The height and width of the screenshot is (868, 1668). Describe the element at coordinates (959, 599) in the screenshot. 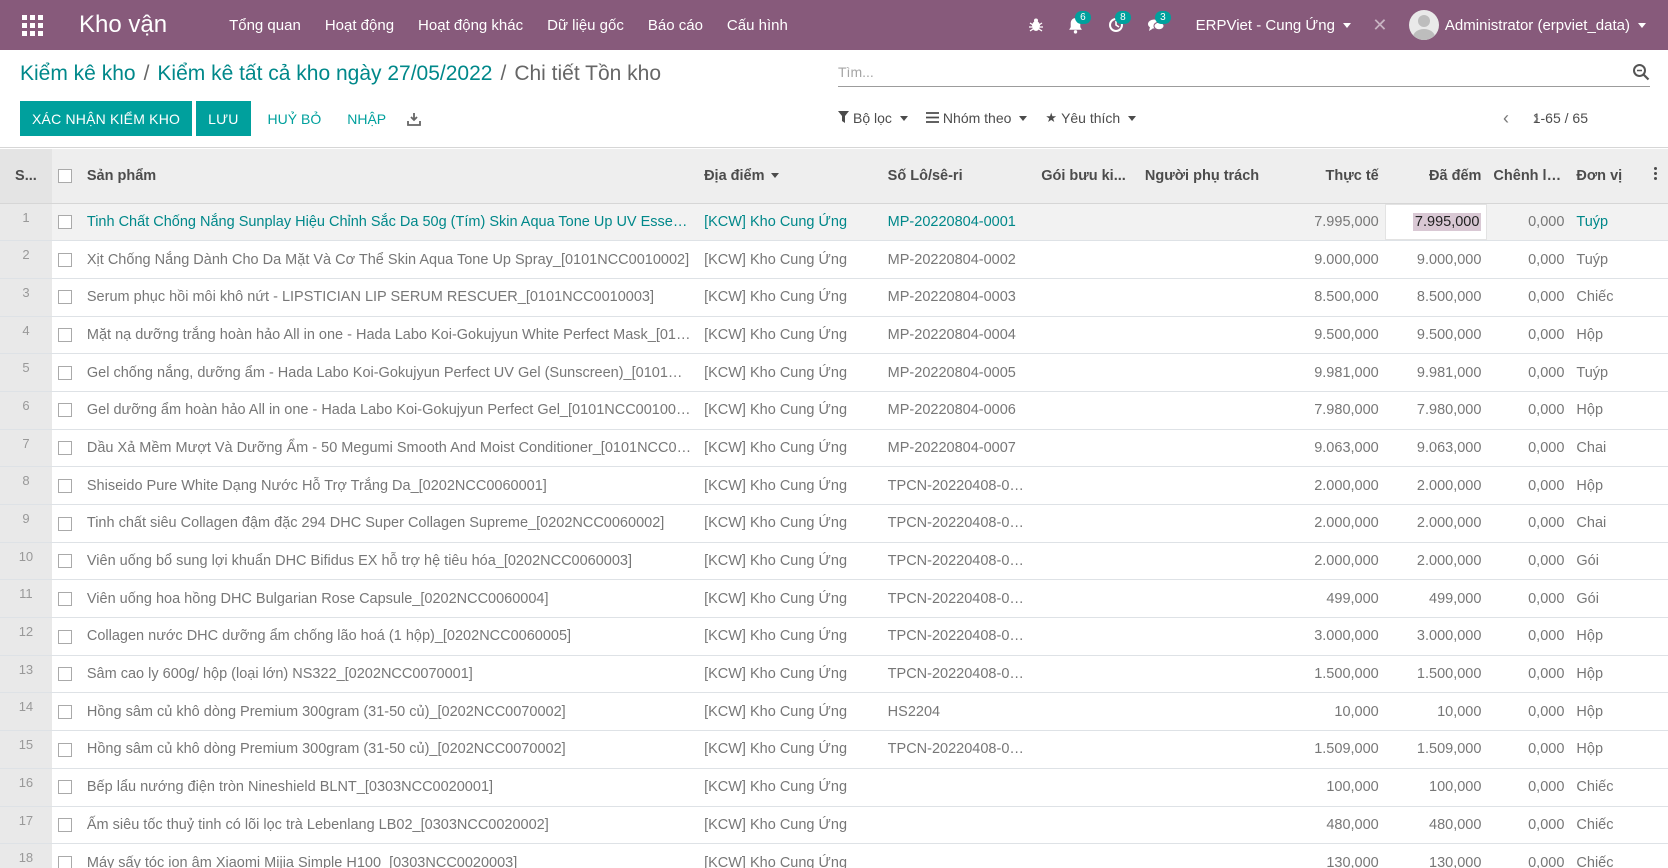

I see `row-lot: TPCN-20220408-0004` at that location.